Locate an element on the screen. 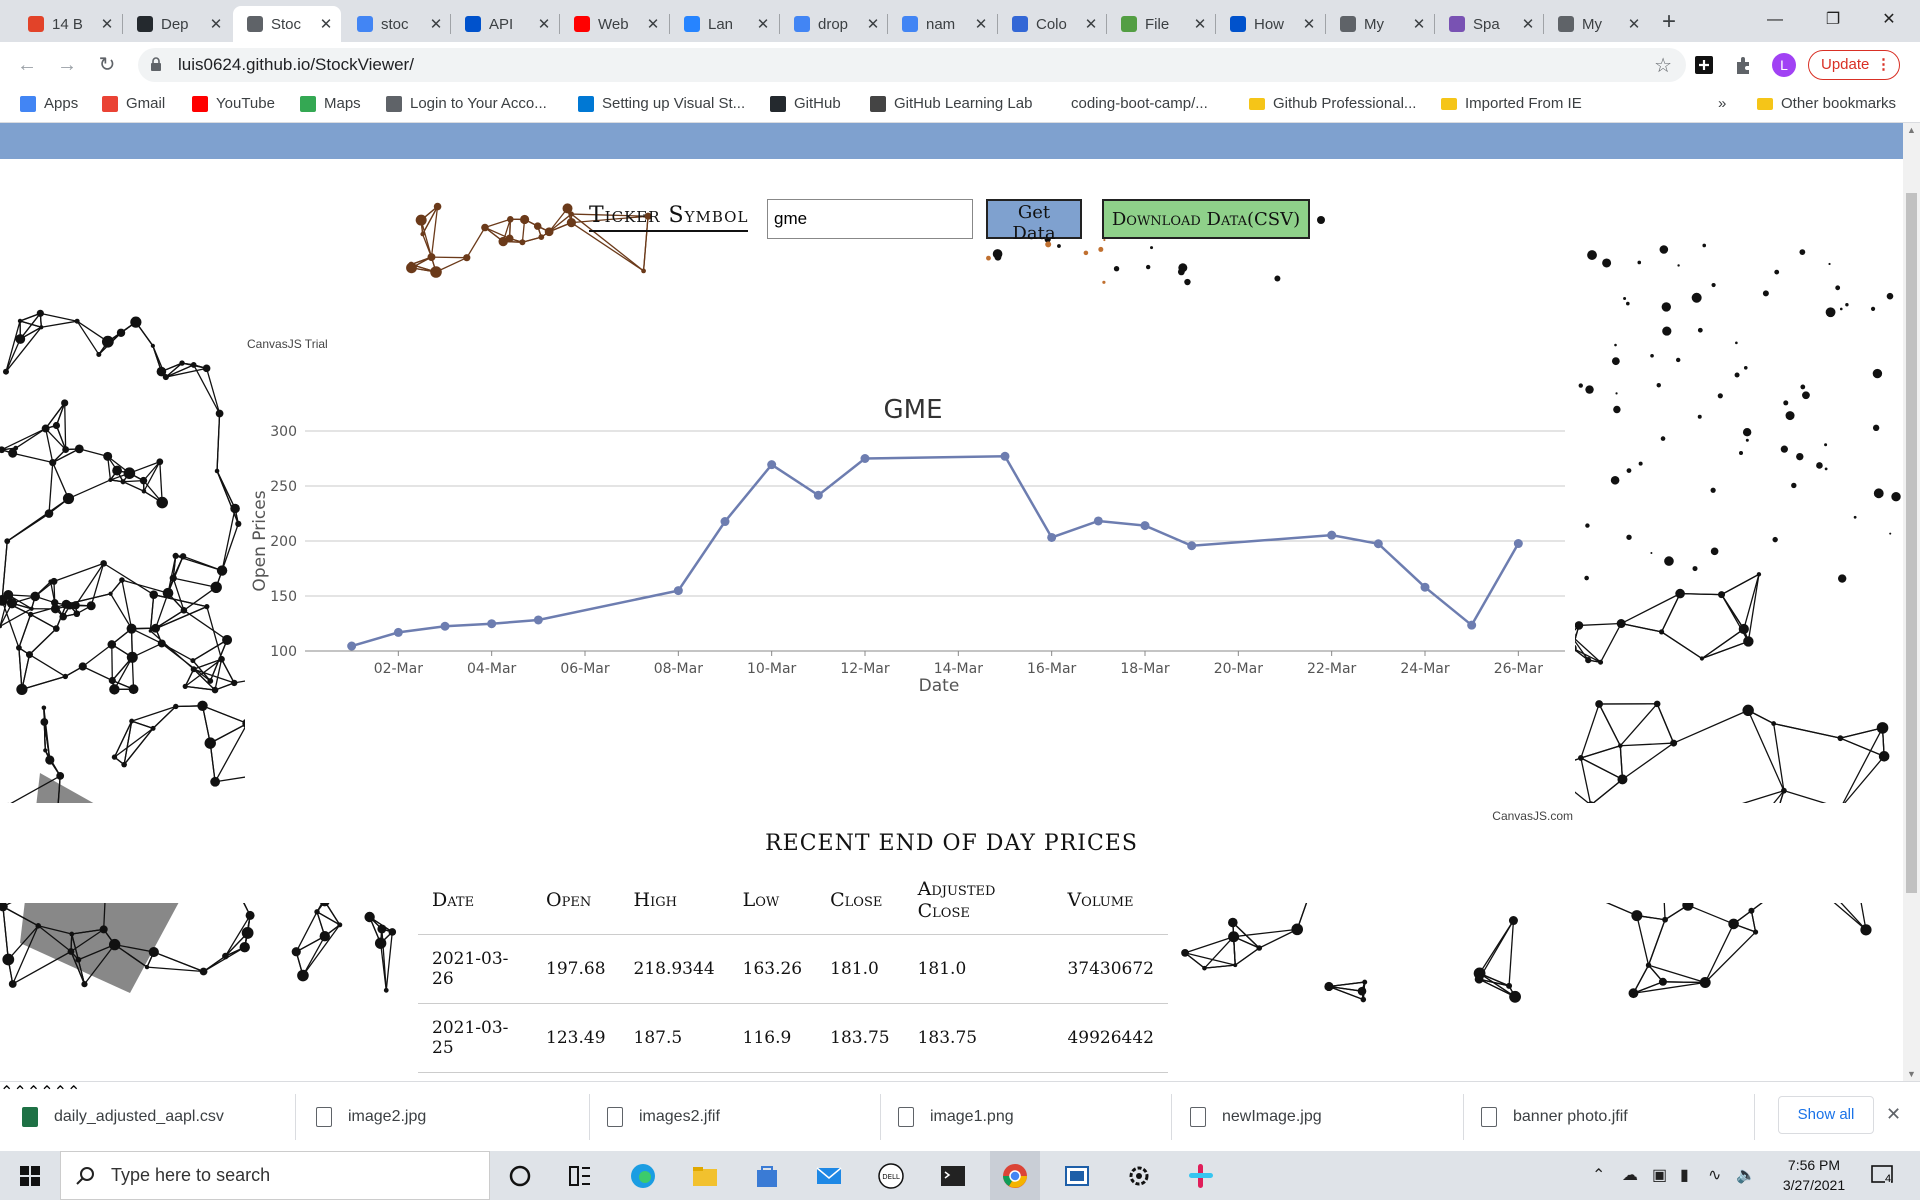  bookmark-item: Maps is located at coordinates (330, 103).